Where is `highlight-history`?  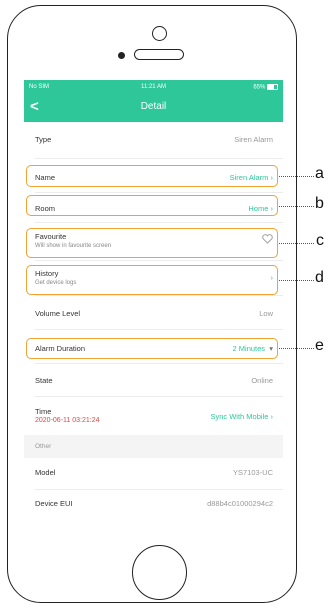
highlight-history is located at coordinates (152, 280).